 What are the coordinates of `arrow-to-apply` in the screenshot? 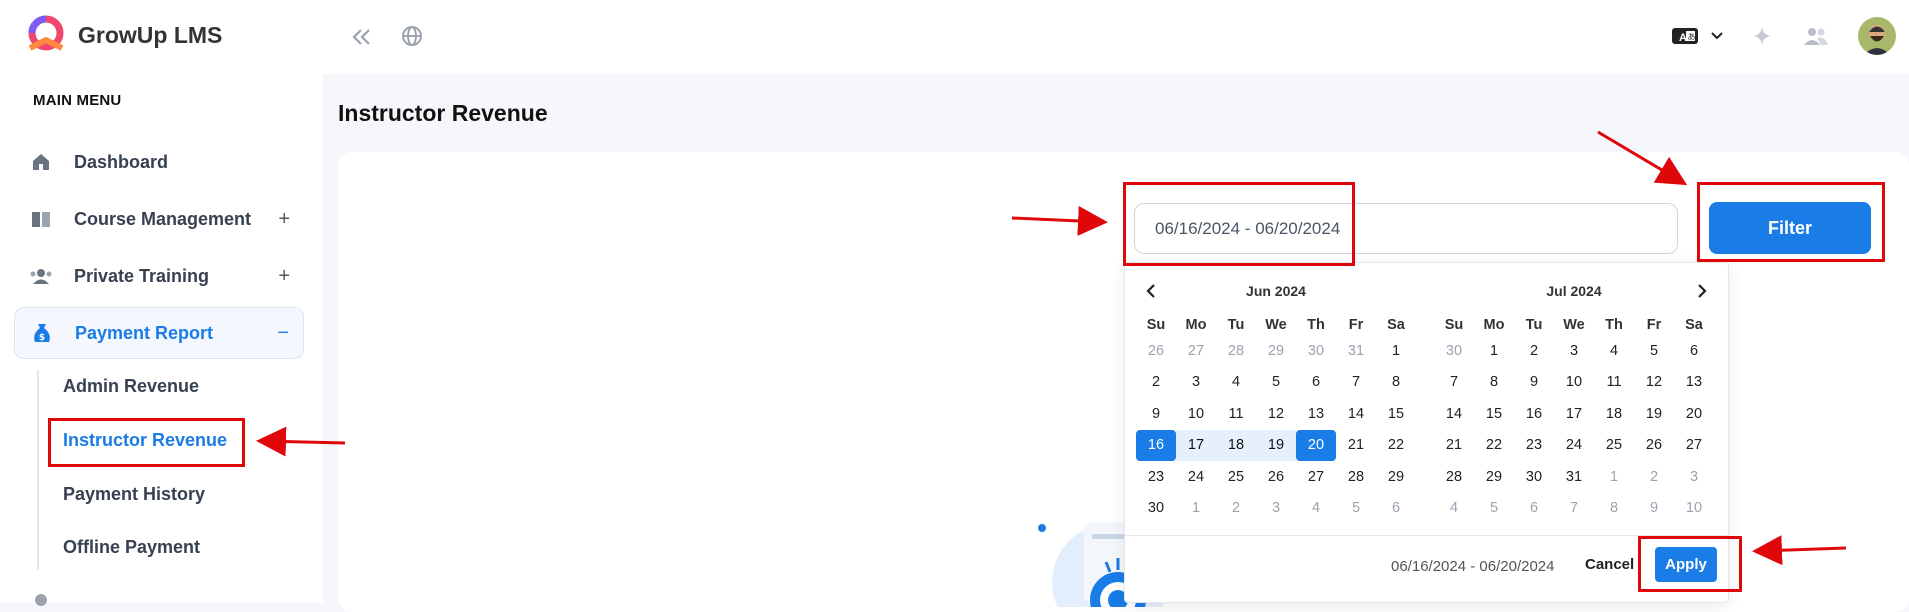 It's located at (1799, 550).